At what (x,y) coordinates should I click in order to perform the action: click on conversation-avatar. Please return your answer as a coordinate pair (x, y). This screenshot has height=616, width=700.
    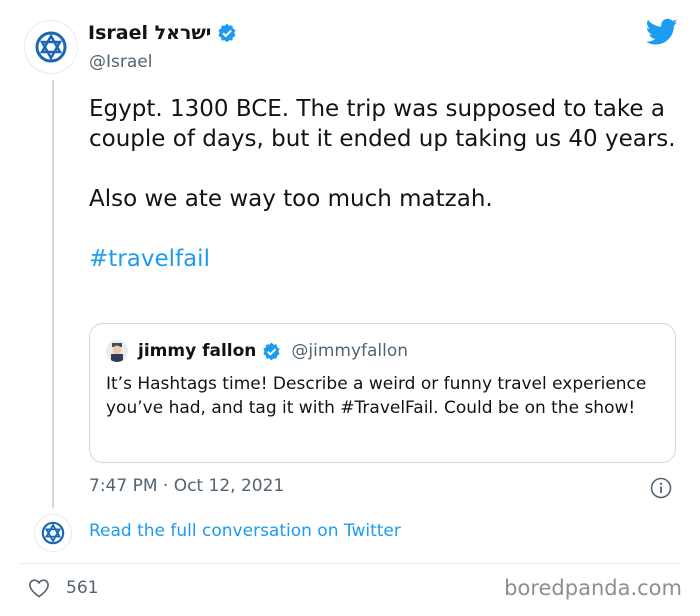
    Looking at the image, I should click on (53, 533).